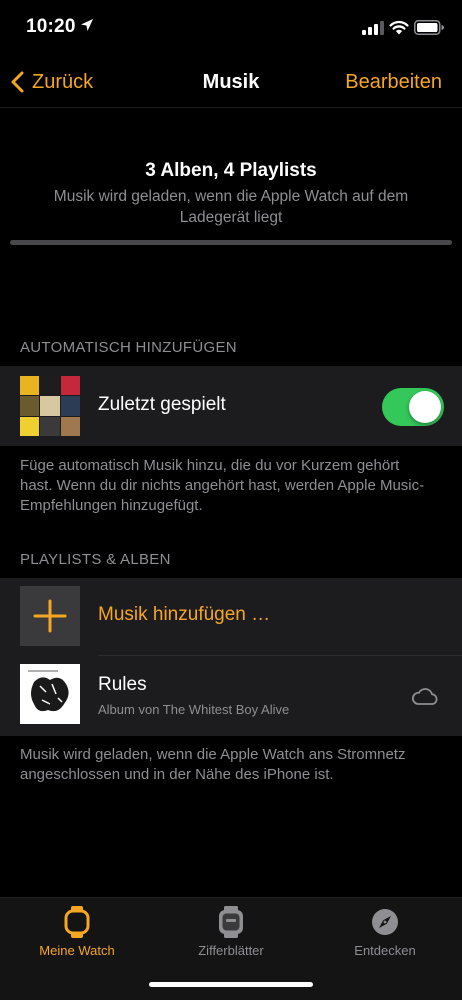 The height and width of the screenshot is (1000, 462). Describe the element at coordinates (231, 696) in the screenshot. I see `album-row: Rules Album von The Whitest Boy Alive` at that location.